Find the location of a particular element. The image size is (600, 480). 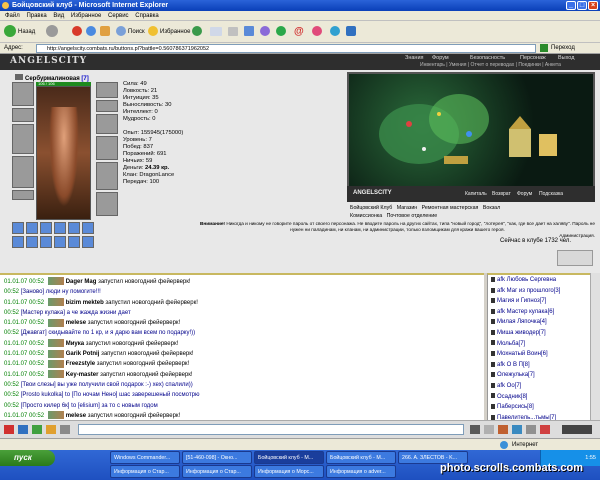

chat-nick: [Заново] is located at coordinates (32, 292).